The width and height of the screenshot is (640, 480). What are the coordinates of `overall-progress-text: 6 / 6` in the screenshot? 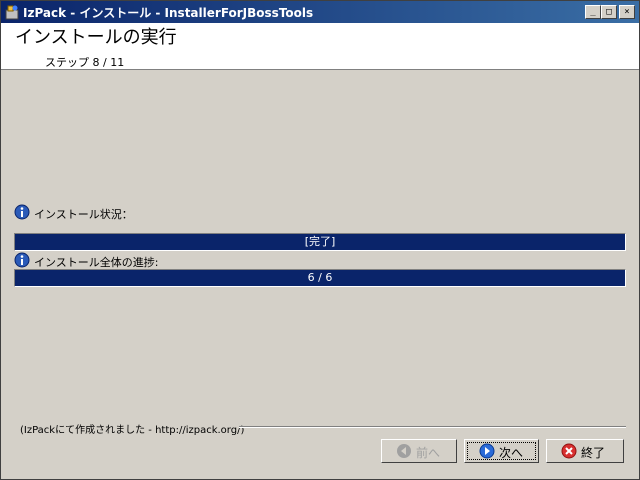 It's located at (320, 277).